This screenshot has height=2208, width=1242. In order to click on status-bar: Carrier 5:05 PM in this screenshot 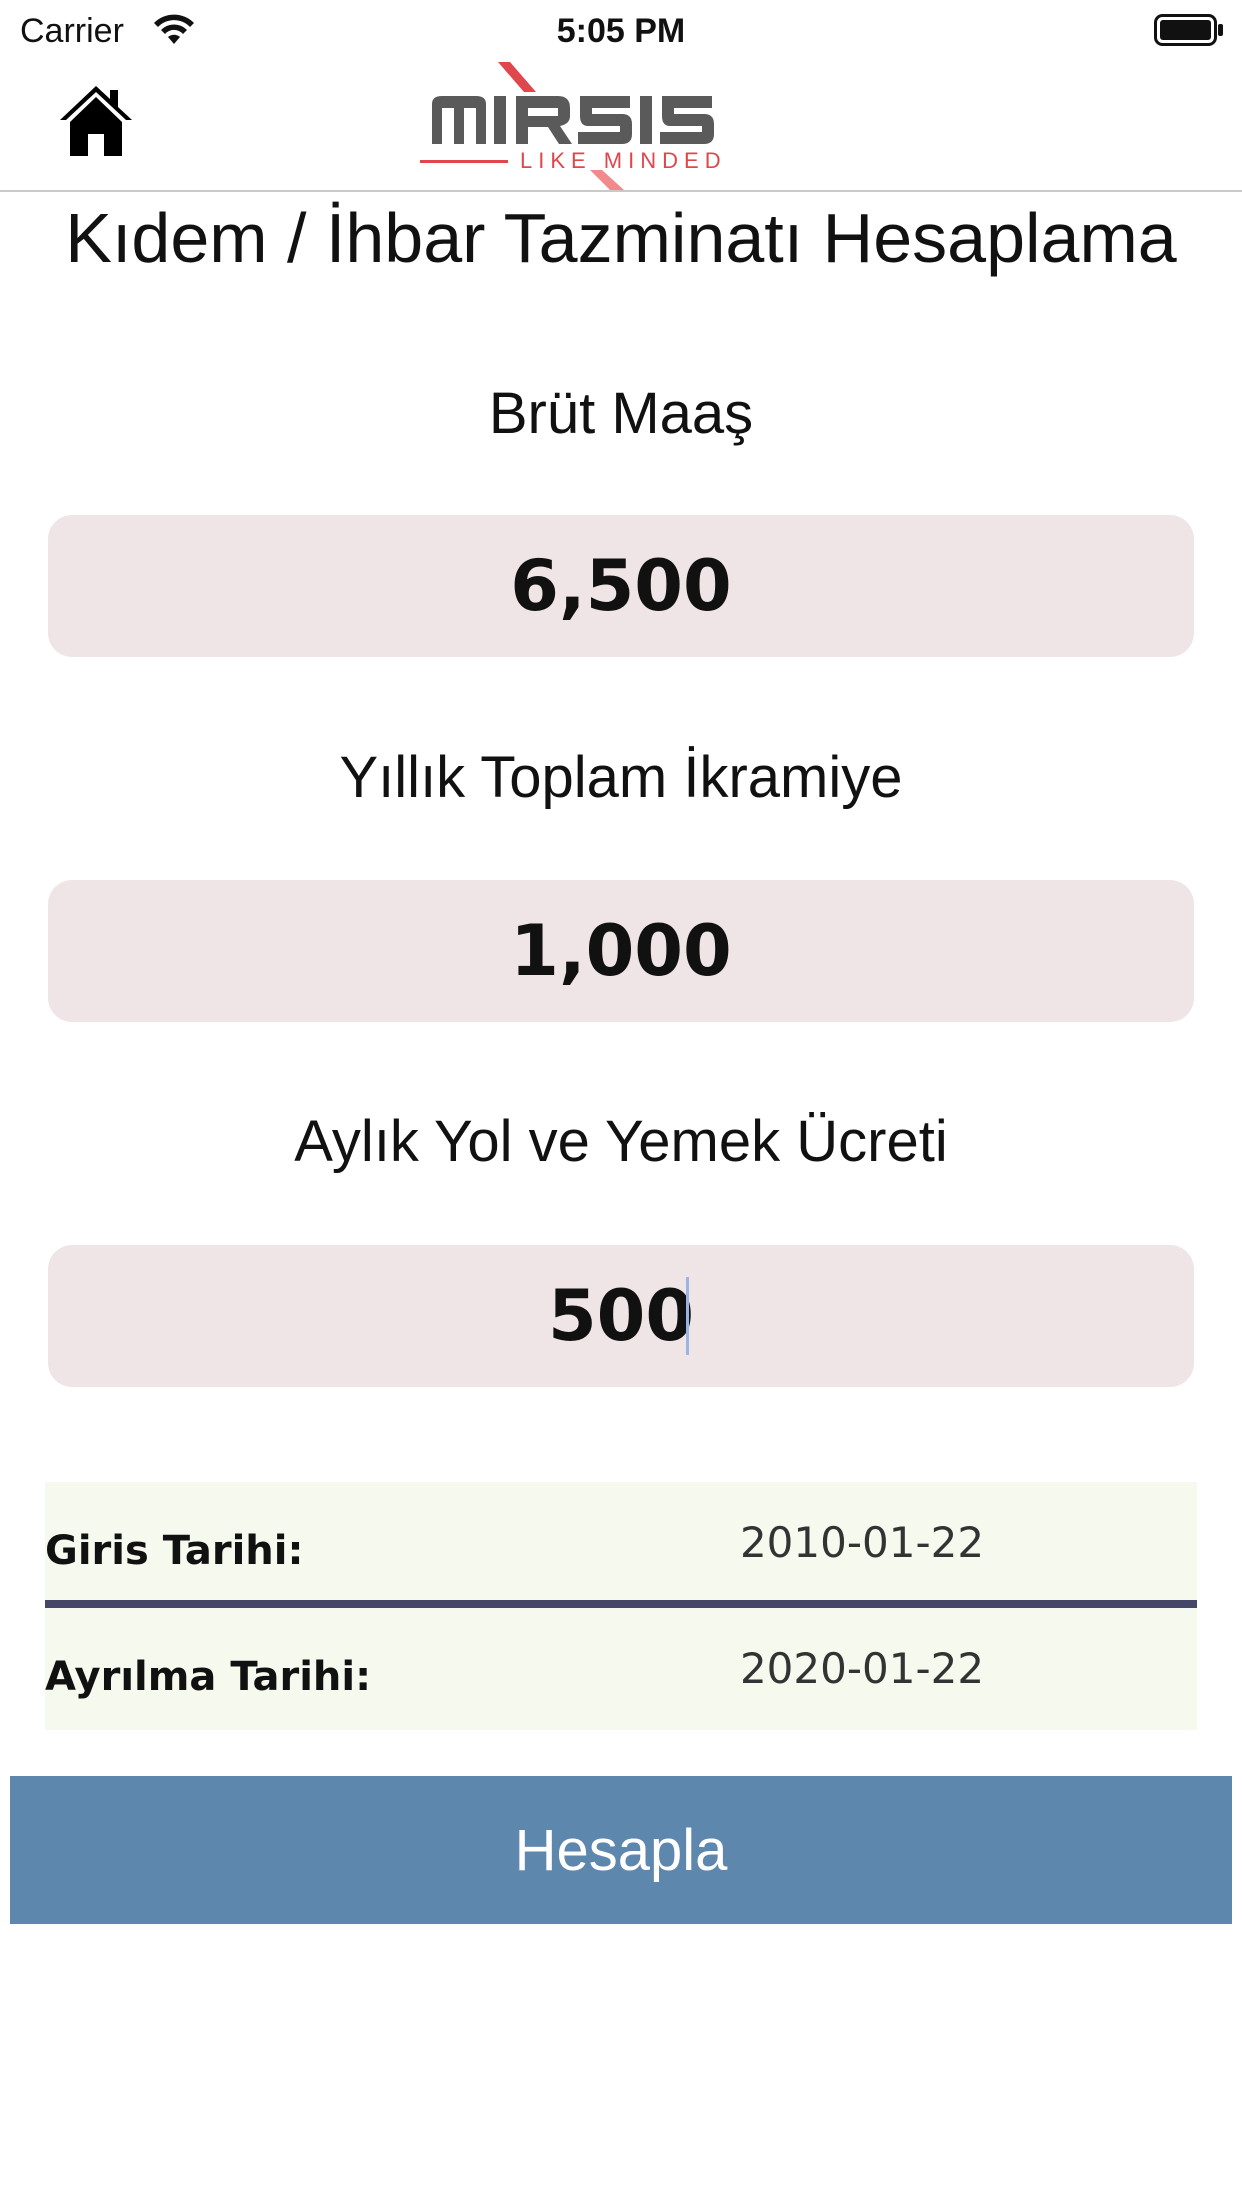, I will do `click(621, 31)`.